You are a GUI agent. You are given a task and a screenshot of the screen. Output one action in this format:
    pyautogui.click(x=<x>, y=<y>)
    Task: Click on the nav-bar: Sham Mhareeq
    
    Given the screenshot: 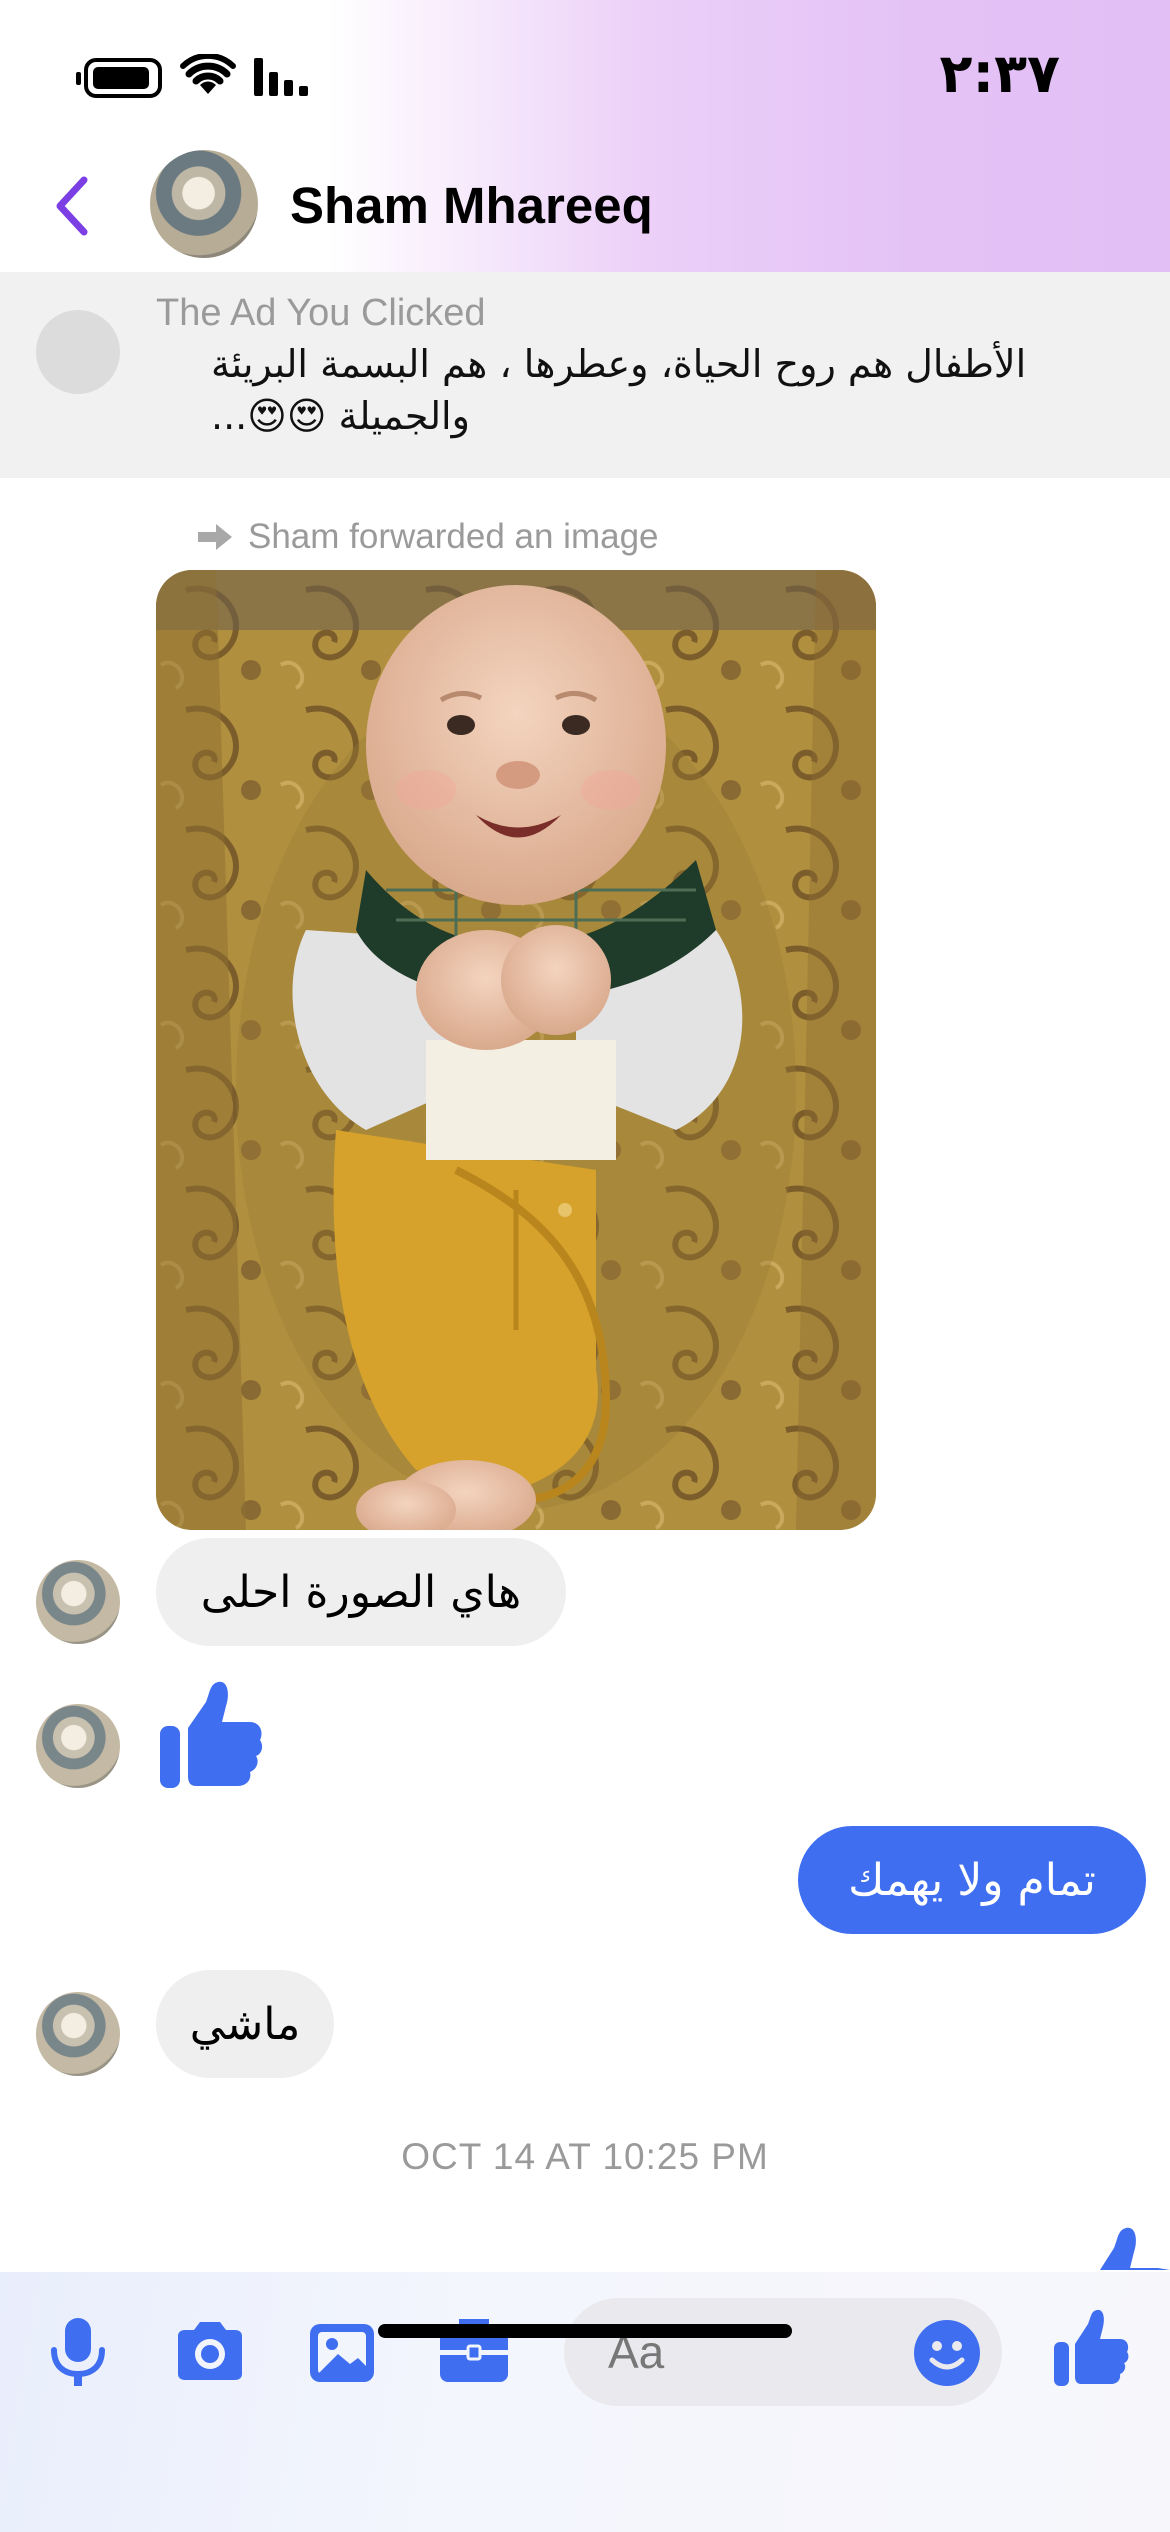 What is the action you would take?
    pyautogui.click(x=585, y=211)
    